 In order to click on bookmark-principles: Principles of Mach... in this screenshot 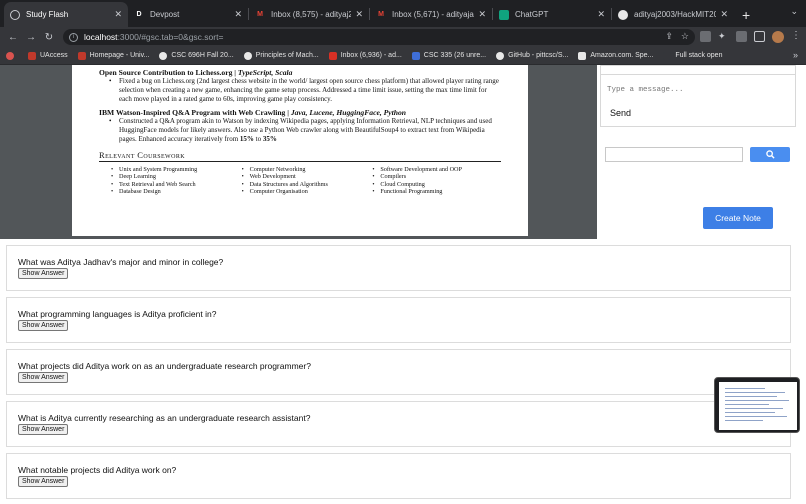, I will do `click(281, 55)`.